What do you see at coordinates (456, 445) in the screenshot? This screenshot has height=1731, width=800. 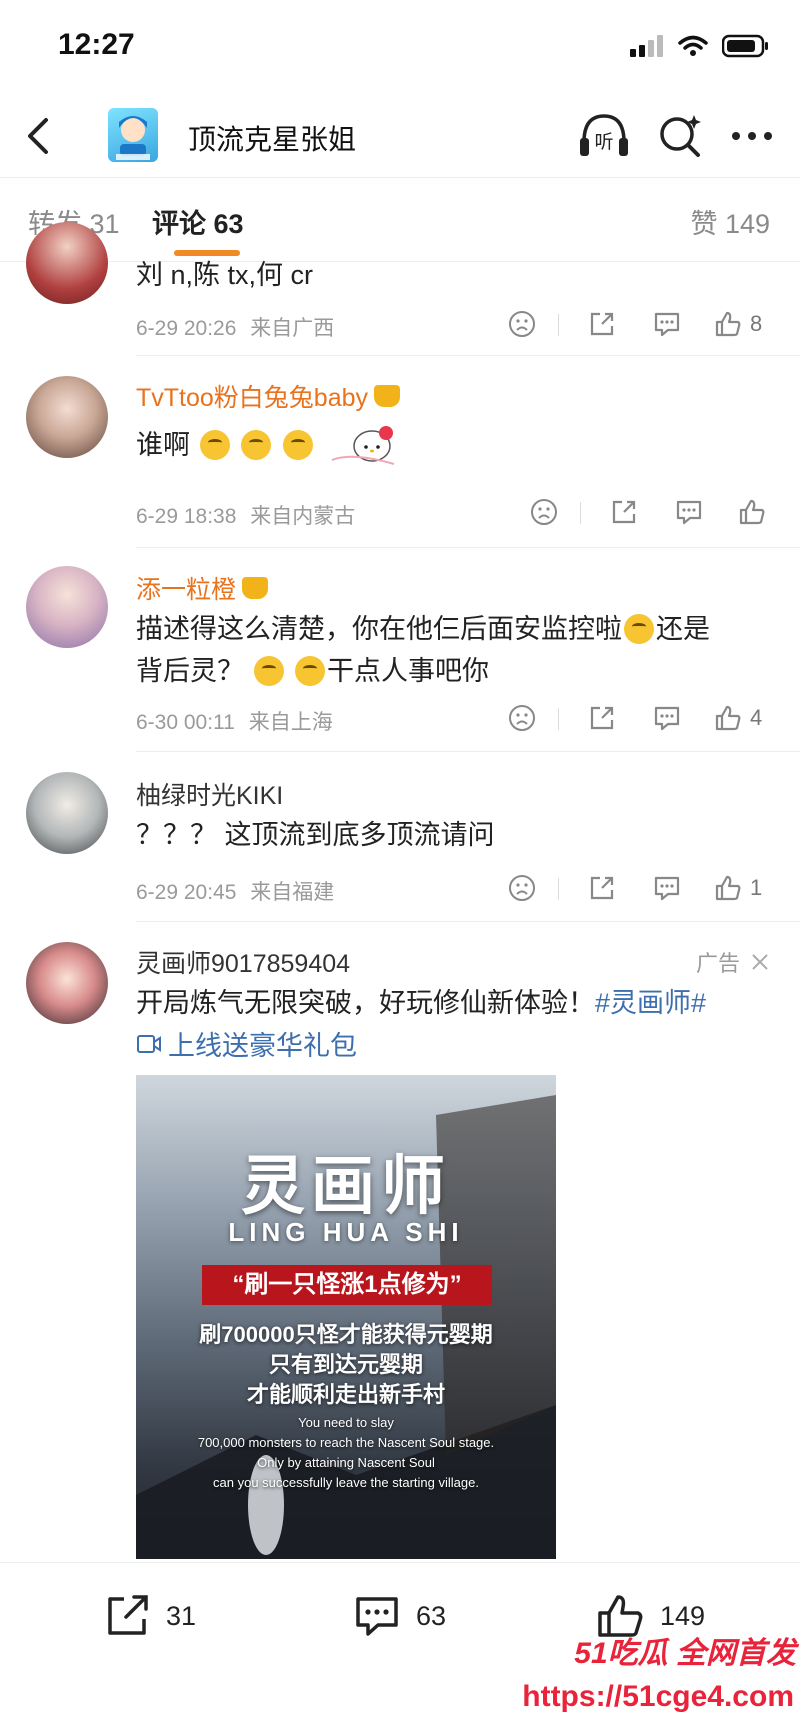 I see `comment-text: 谁啊` at bounding box center [456, 445].